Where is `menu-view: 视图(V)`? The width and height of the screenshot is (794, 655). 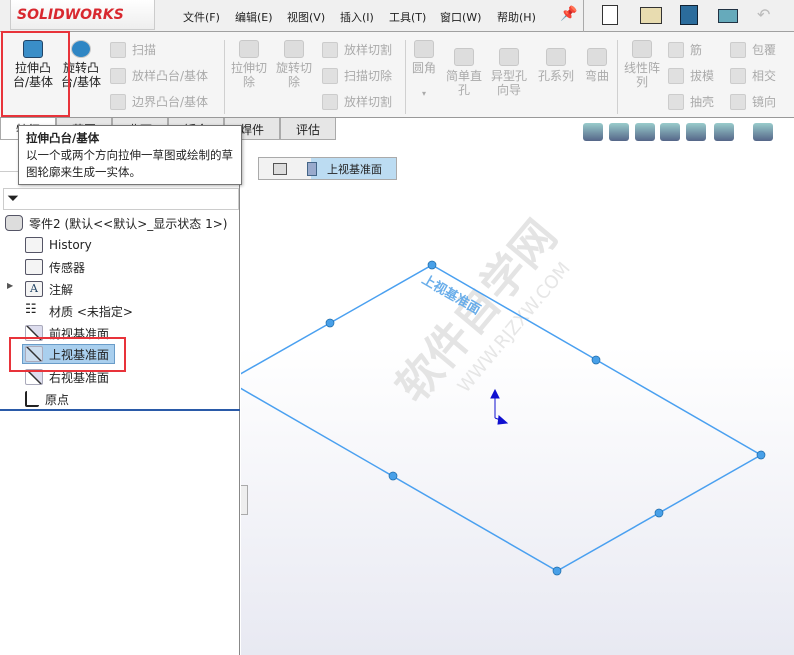 menu-view: 视图(V) is located at coordinates (306, 17).